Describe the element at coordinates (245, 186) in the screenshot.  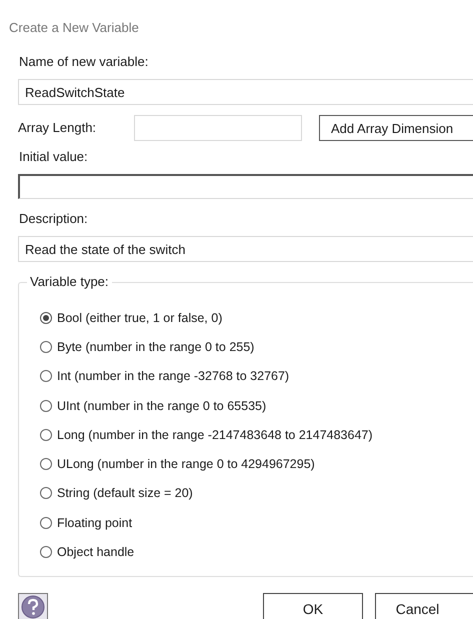
I see `initial-value-field` at that location.